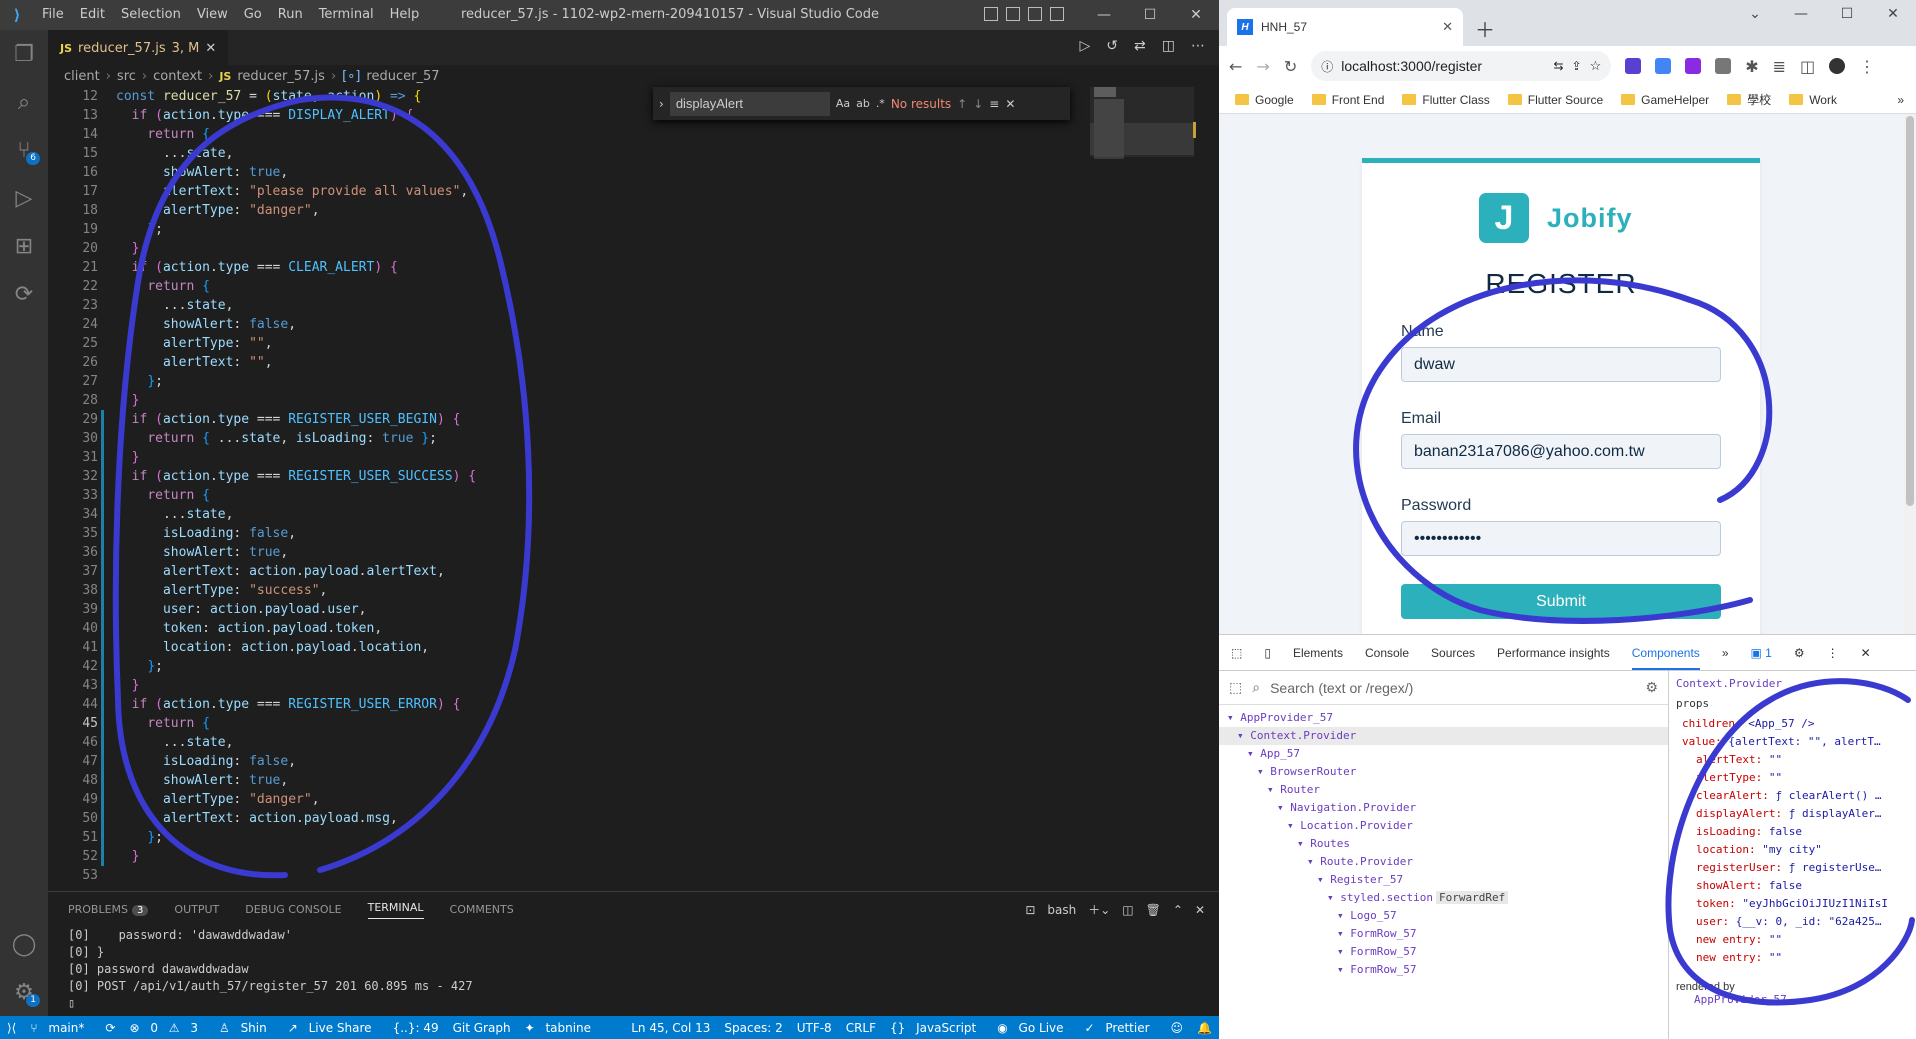 The width and height of the screenshot is (1916, 1039). What do you see at coordinates (568, 172) in the screenshot?
I see `code-line: 16 showAlert: true,` at bounding box center [568, 172].